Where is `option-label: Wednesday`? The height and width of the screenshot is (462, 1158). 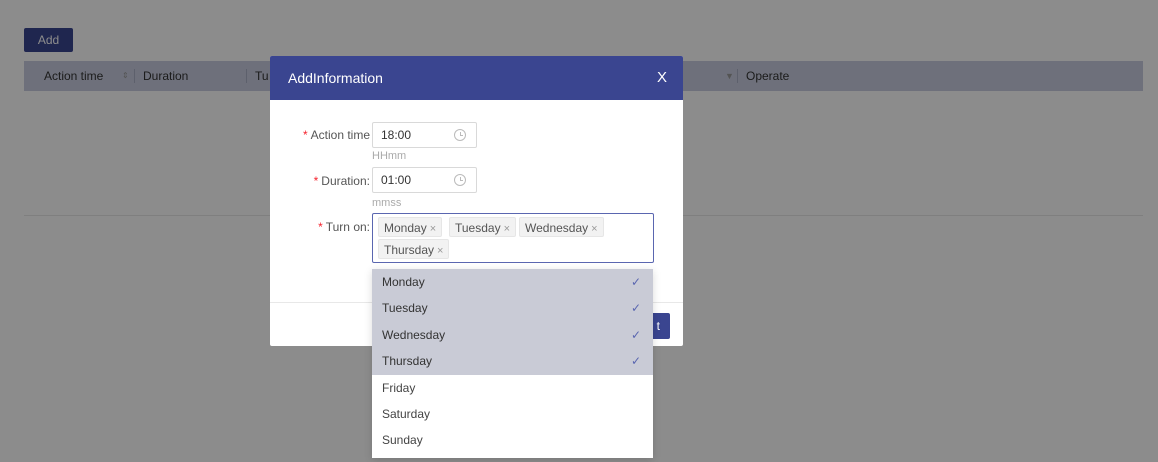 option-label: Wednesday is located at coordinates (414, 334).